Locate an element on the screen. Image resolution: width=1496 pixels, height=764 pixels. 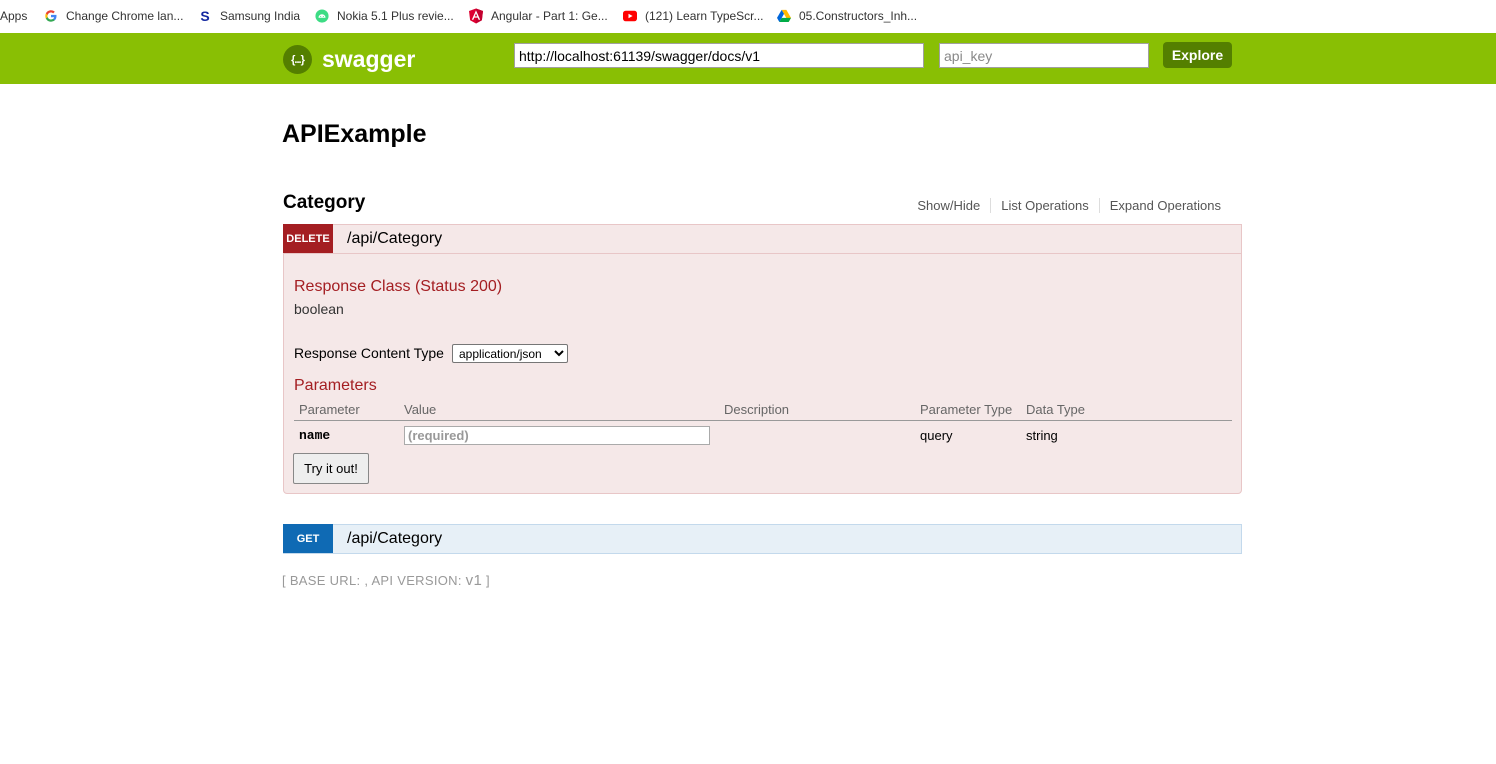
column-header: Description is located at coordinates (817, 410).